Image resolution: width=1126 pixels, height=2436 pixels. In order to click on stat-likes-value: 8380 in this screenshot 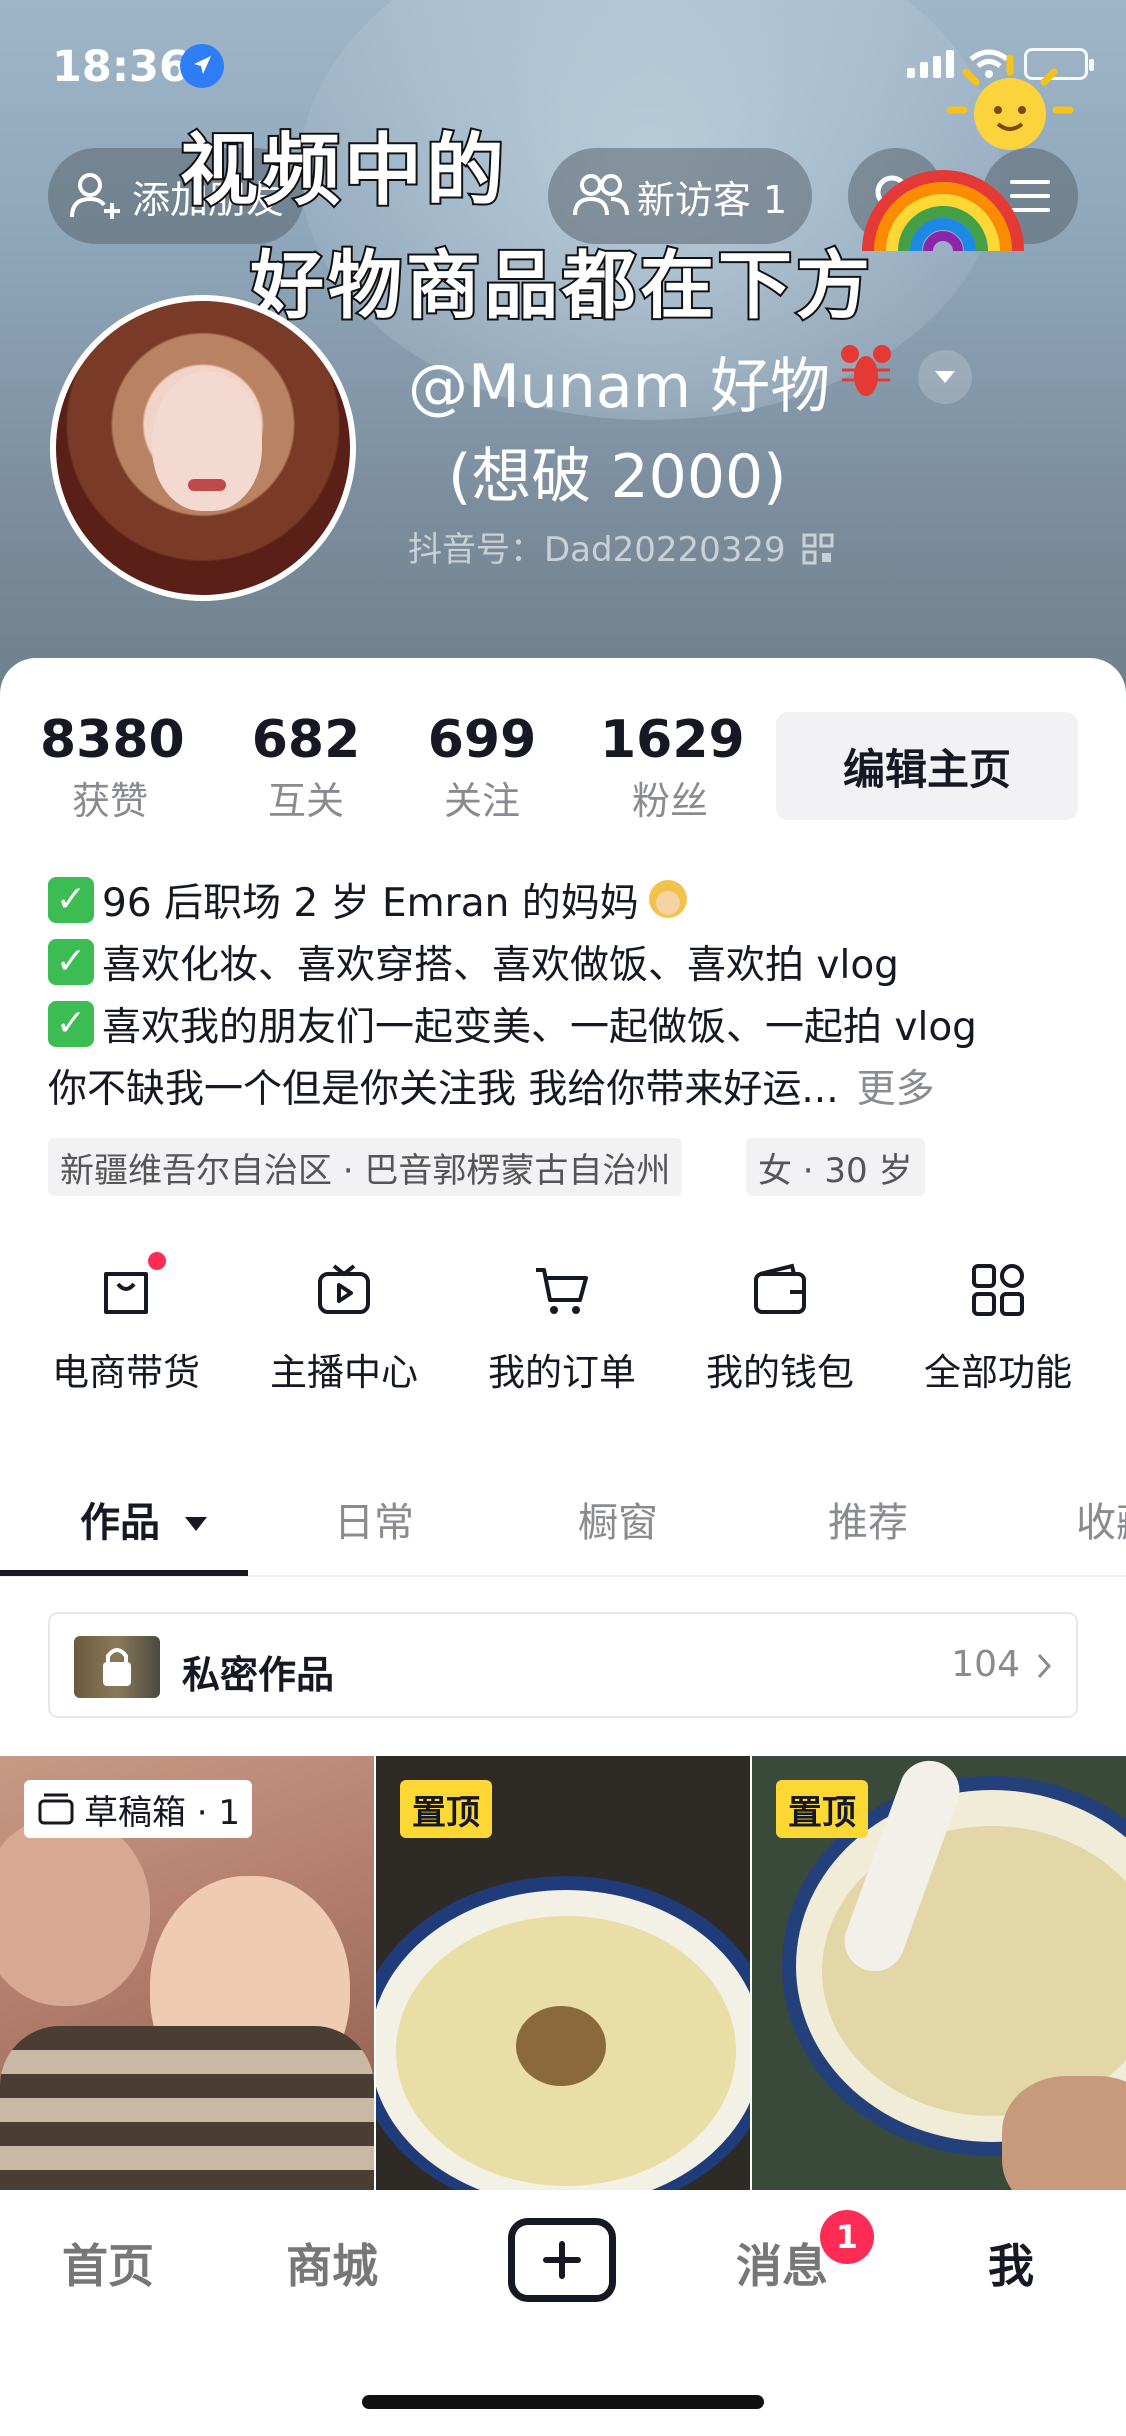, I will do `click(112, 740)`.